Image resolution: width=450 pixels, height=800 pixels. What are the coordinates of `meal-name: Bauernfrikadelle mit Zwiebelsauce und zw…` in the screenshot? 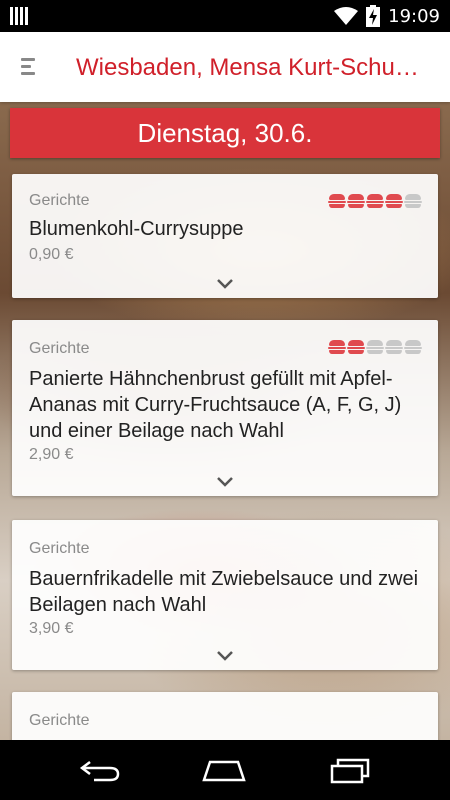 It's located at (224, 592).